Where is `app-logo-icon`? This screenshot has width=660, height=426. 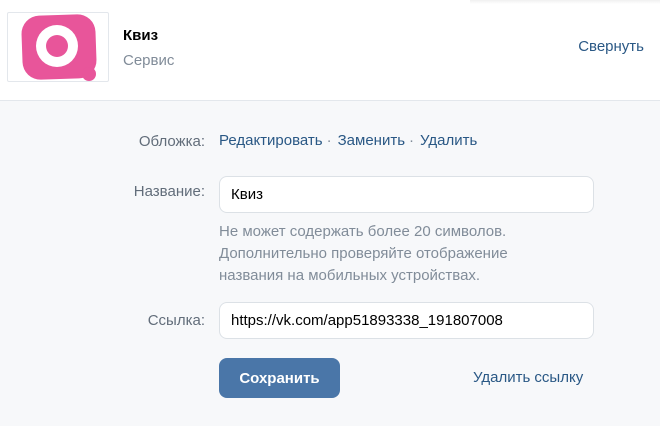 app-logo-icon is located at coordinates (58, 47).